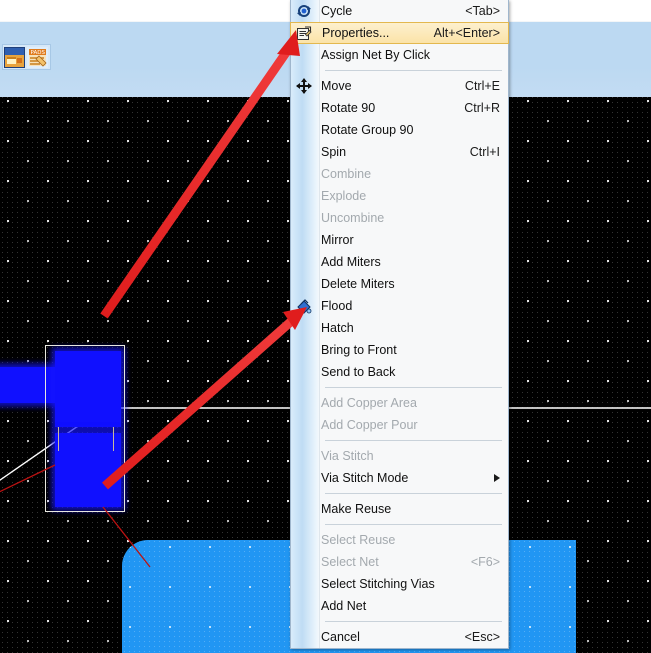 This screenshot has height=653, width=651. Describe the element at coordinates (399, 11) in the screenshot. I see `menu-item-cycle: Cycle <Tab>` at that location.